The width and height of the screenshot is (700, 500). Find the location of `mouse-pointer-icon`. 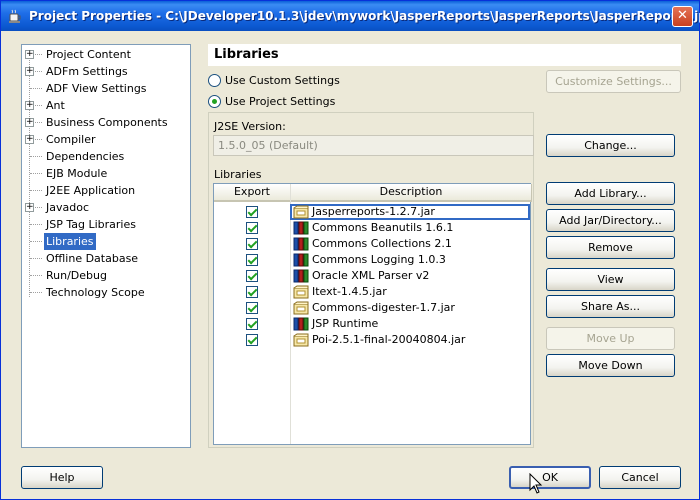

mouse-pointer-icon is located at coordinates (536, 483).